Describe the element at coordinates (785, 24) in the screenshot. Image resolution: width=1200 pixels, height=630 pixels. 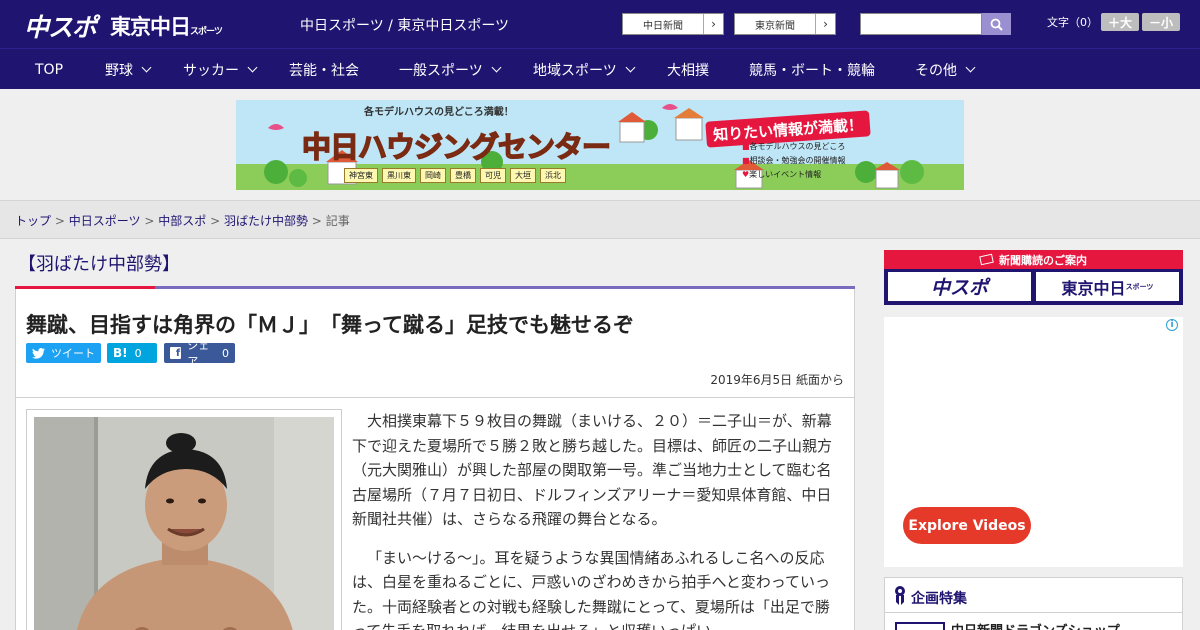
I see `tokyo-shimbun-link: 東京新聞 ›` at that location.